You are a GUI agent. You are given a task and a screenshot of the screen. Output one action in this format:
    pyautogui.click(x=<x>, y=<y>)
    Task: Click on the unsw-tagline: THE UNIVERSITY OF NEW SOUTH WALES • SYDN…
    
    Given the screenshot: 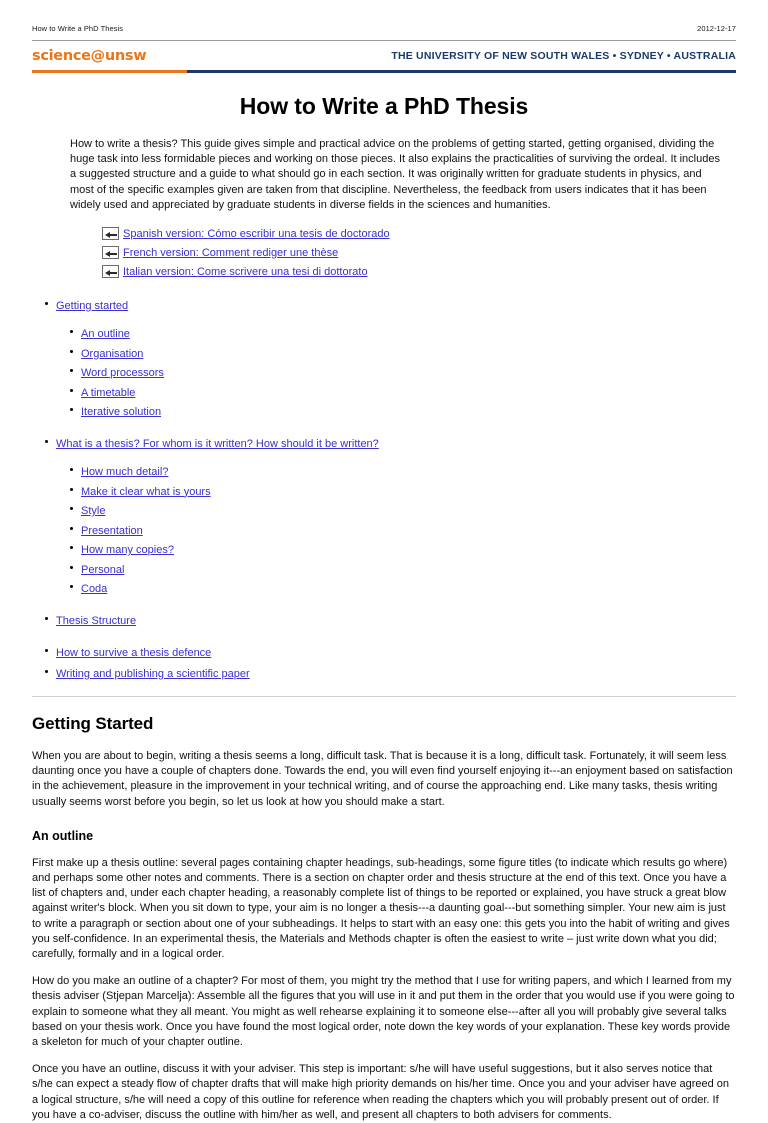 What is the action you would take?
    pyautogui.click(x=563, y=56)
    